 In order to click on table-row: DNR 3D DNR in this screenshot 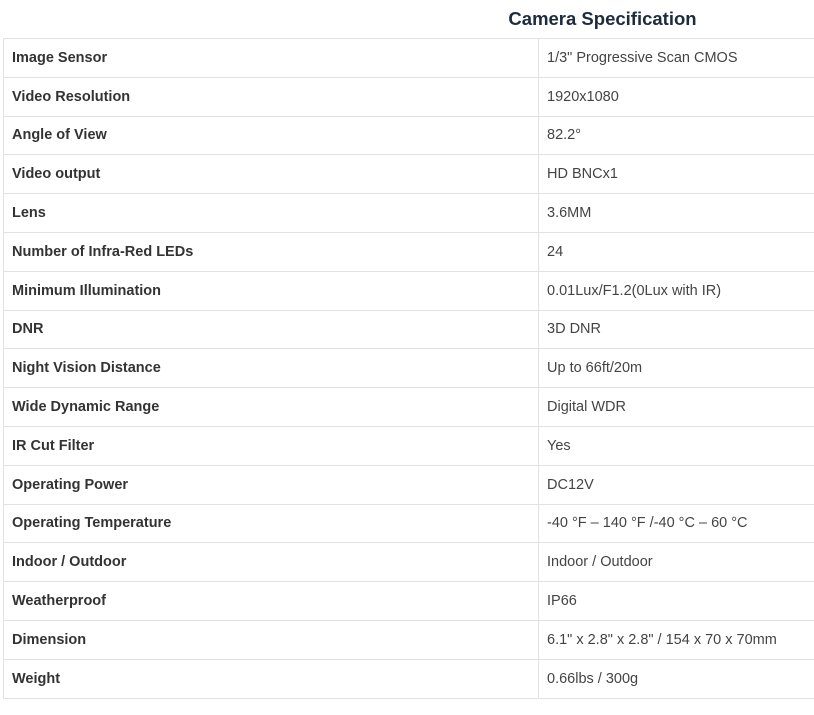, I will do `click(408, 329)`.